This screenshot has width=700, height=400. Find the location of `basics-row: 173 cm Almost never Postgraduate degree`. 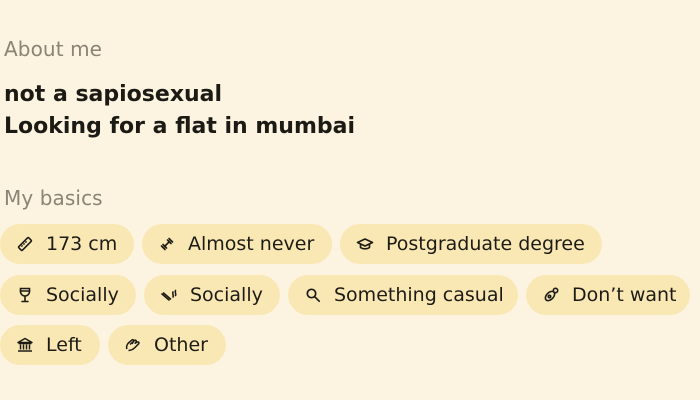

basics-row: 173 cm Almost never Postgraduate degree is located at coordinates (301, 244).